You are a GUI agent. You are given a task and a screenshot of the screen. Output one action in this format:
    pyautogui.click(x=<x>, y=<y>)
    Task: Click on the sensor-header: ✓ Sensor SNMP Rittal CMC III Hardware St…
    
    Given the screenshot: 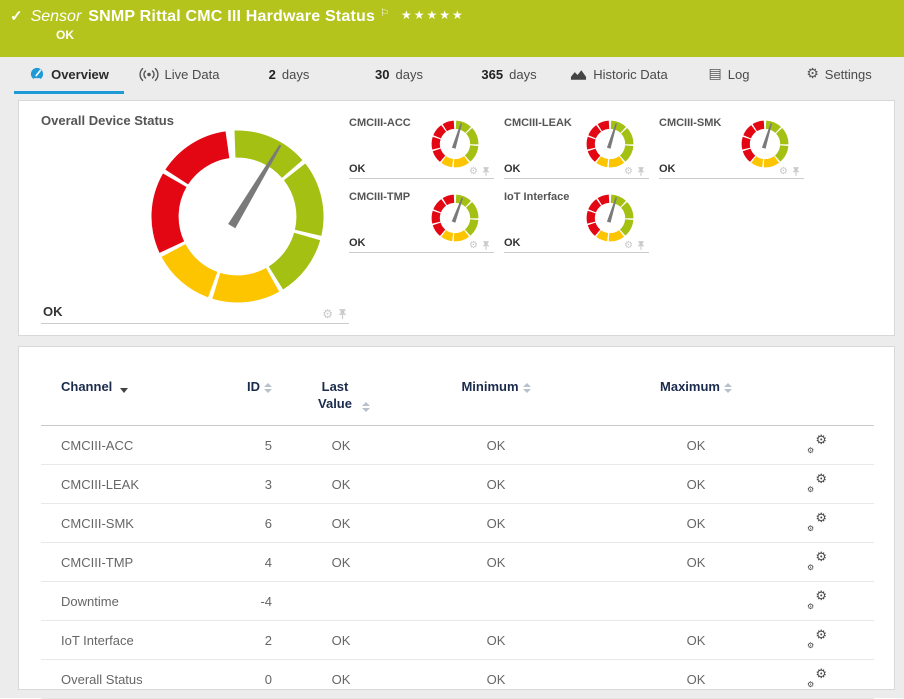 What is the action you would take?
    pyautogui.click(x=452, y=28)
    